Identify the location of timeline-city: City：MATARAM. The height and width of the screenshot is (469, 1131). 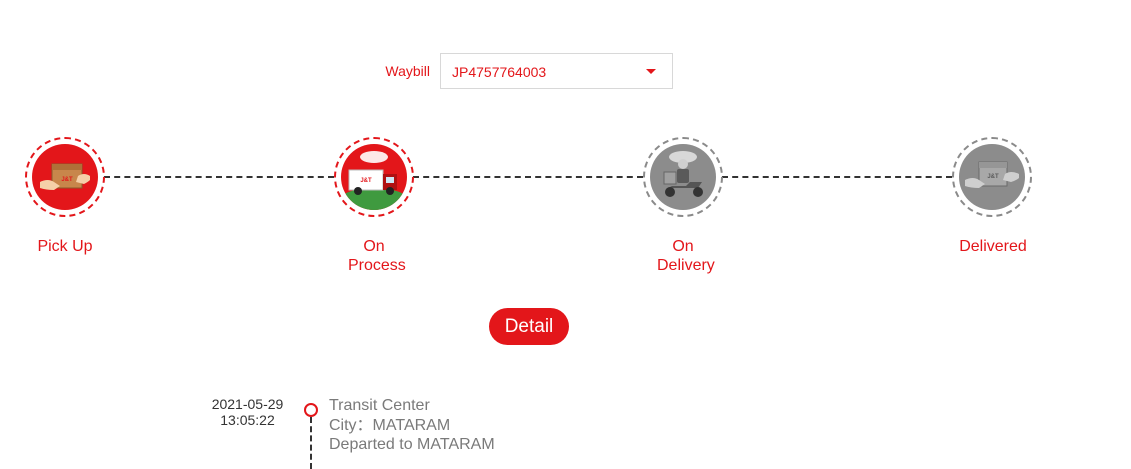
(390, 425).